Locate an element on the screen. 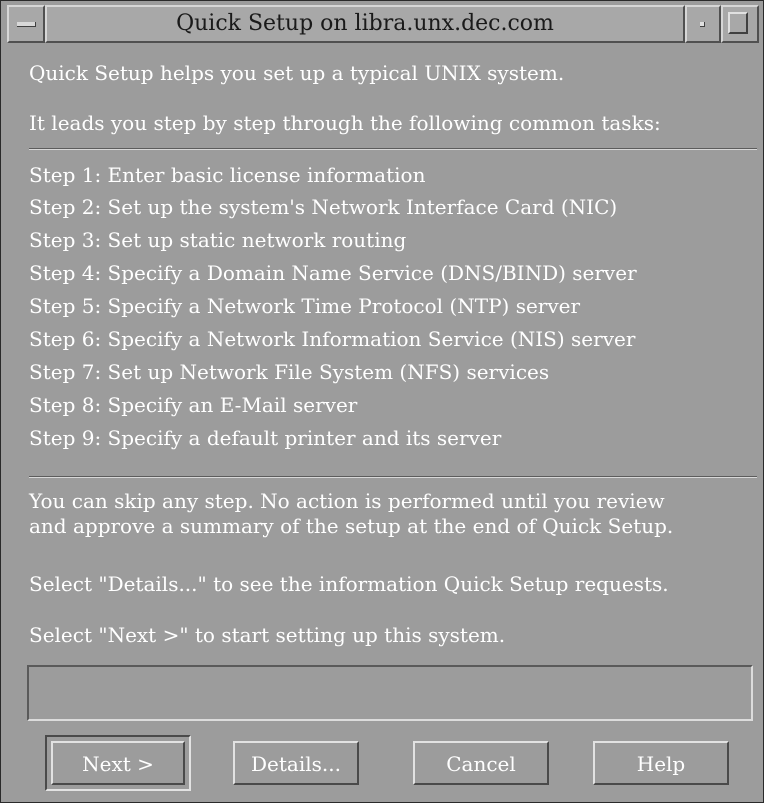  separator-top is located at coordinates (393, 149).